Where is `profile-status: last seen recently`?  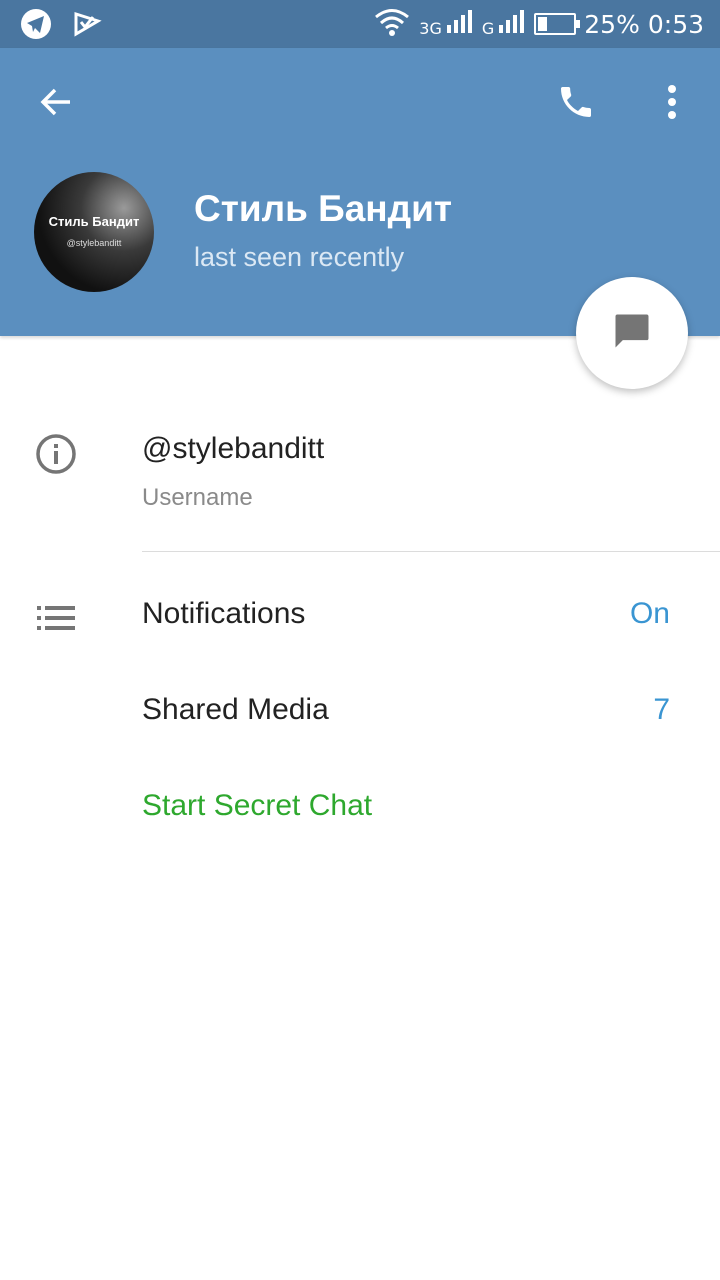
profile-status: last seen recently is located at coordinates (299, 257).